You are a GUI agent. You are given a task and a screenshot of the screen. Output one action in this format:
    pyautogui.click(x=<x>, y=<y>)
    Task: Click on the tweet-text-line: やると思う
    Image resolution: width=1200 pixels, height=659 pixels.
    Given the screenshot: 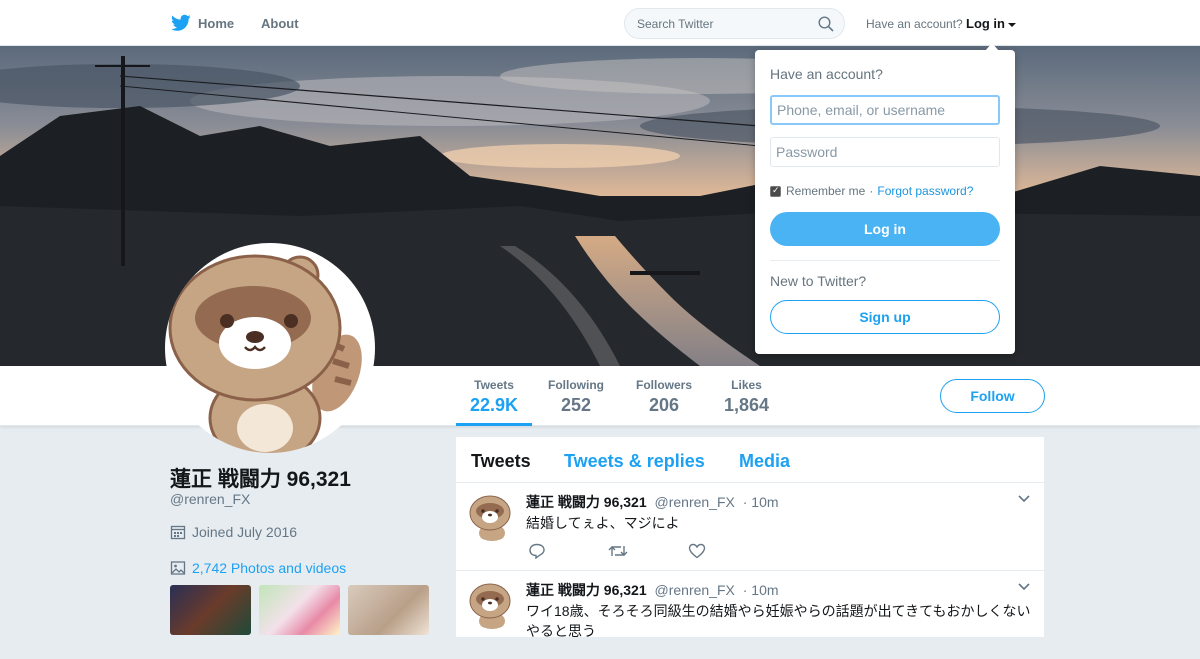 What is the action you would take?
    pyautogui.click(x=561, y=631)
    